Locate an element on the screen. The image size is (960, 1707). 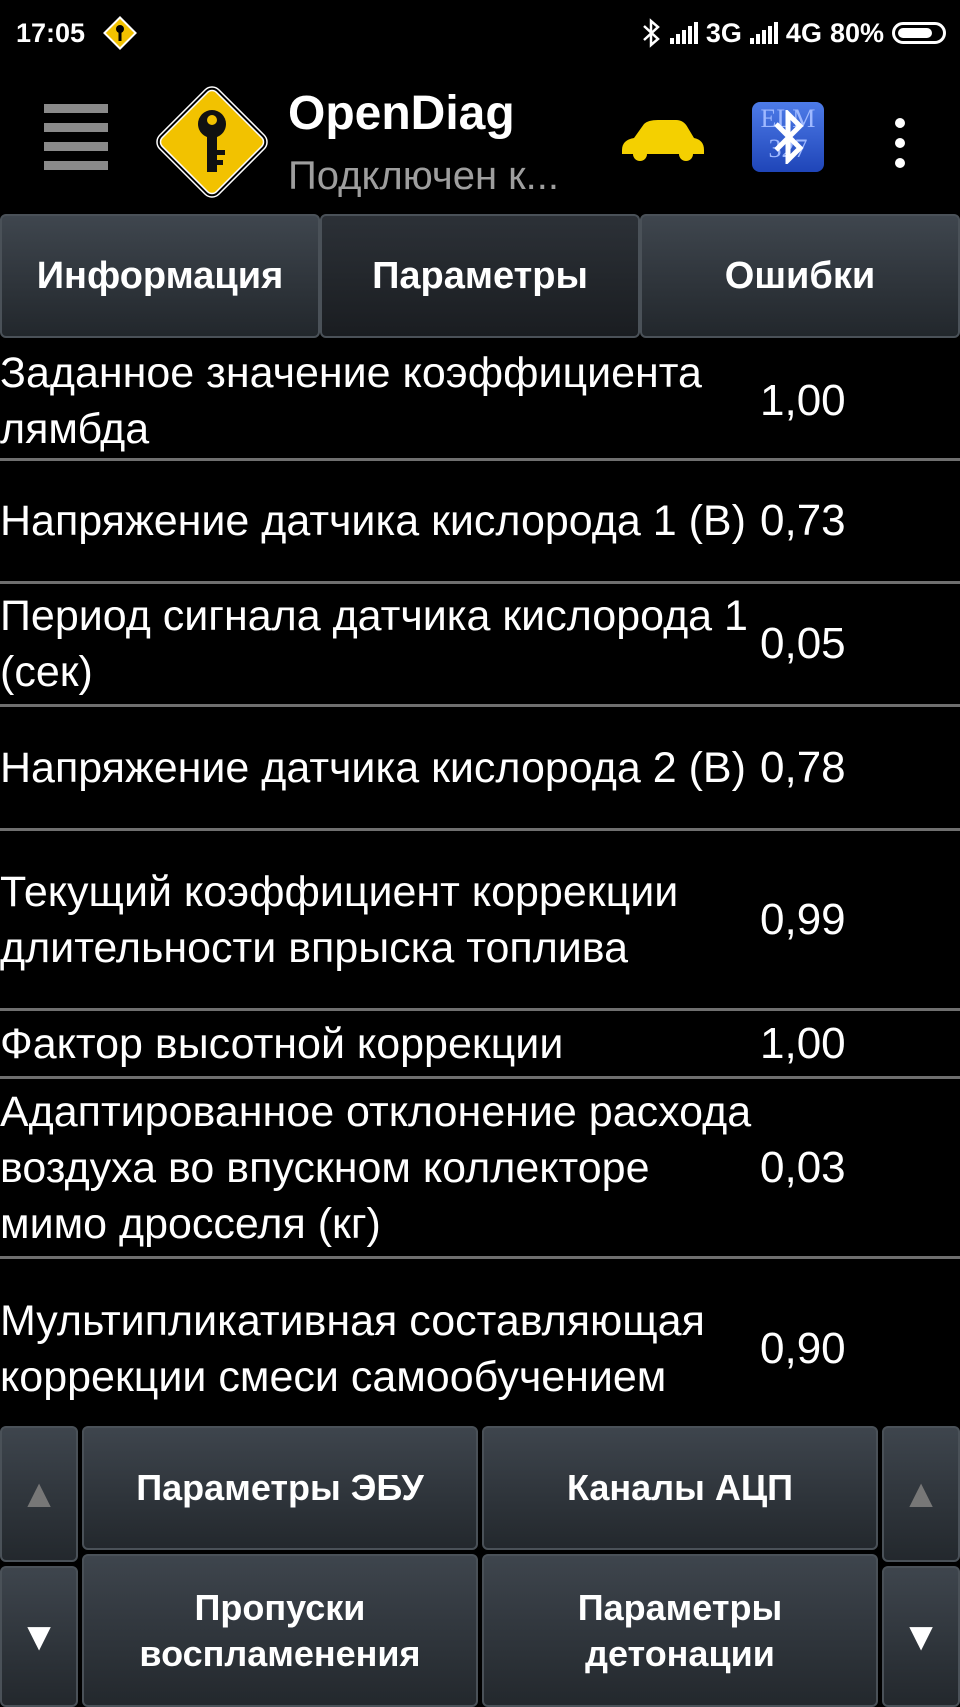
overflow-menu-icon is located at coordinates (900, 143).